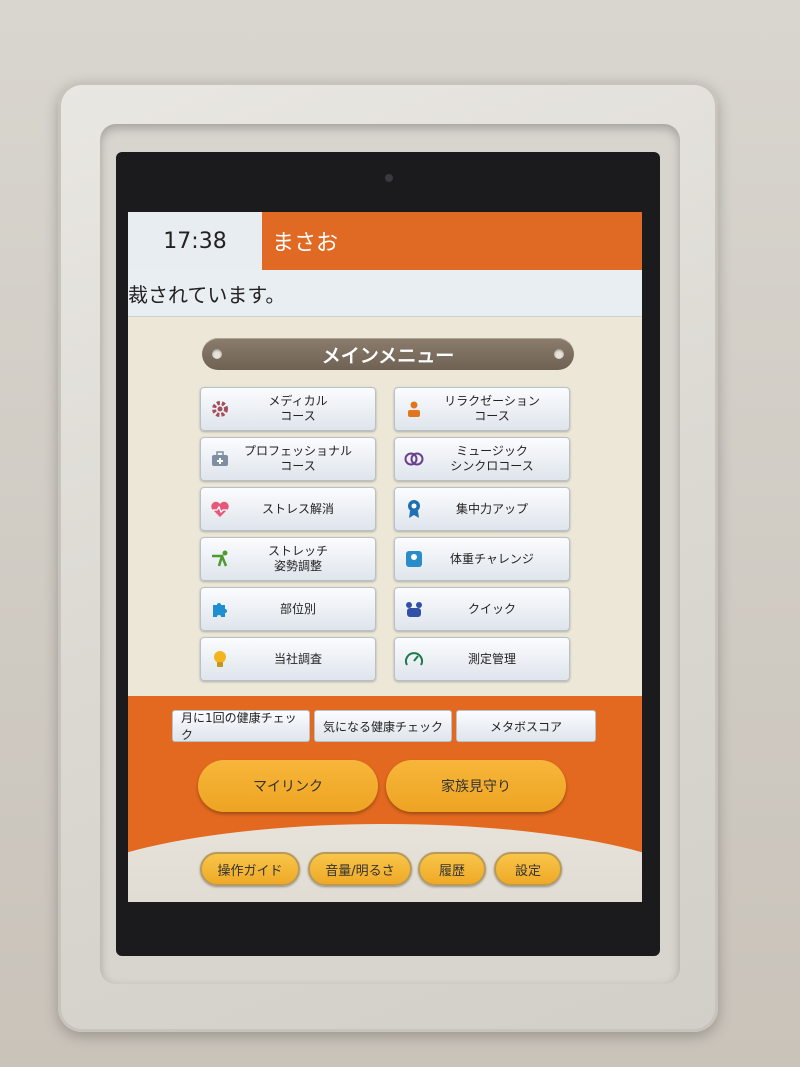  Describe the element at coordinates (414, 459) in the screenshot. I see `rings-icon` at that location.